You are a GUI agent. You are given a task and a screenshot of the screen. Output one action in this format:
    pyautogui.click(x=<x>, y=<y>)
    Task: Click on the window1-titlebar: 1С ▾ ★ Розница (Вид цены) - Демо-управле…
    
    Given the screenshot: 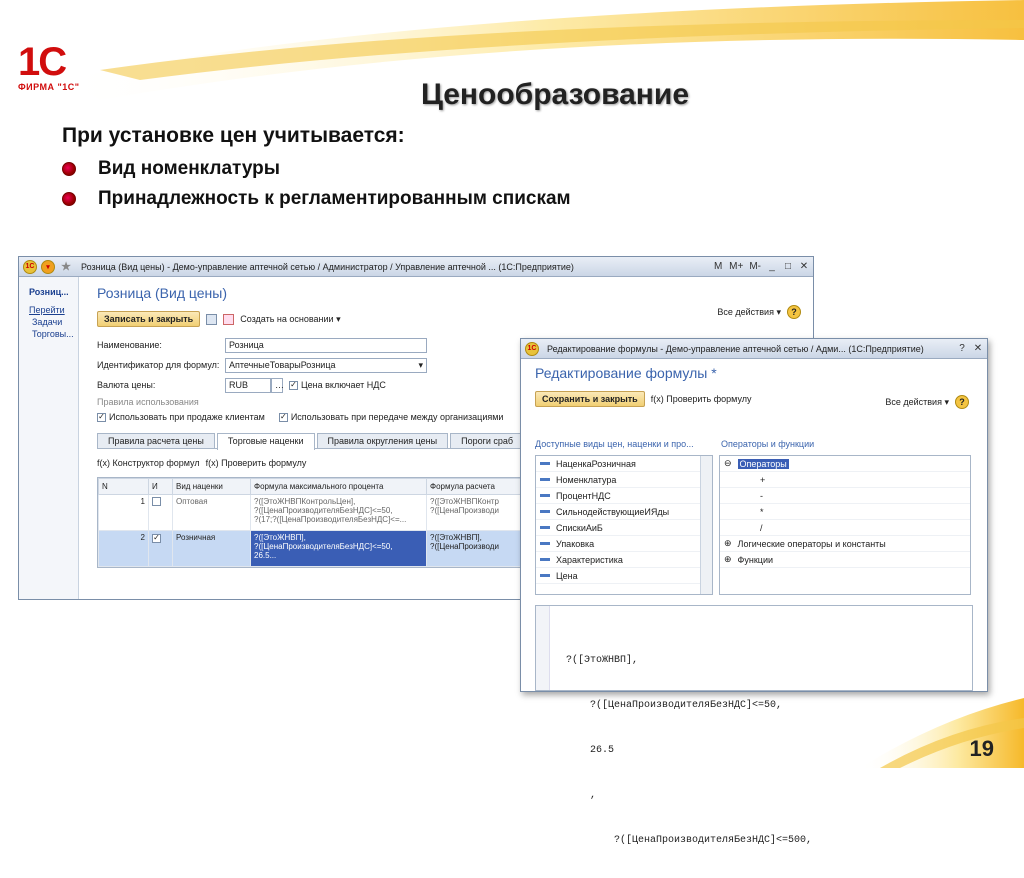 What is the action you would take?
    pyautogui.click(x=416, y=267)
    